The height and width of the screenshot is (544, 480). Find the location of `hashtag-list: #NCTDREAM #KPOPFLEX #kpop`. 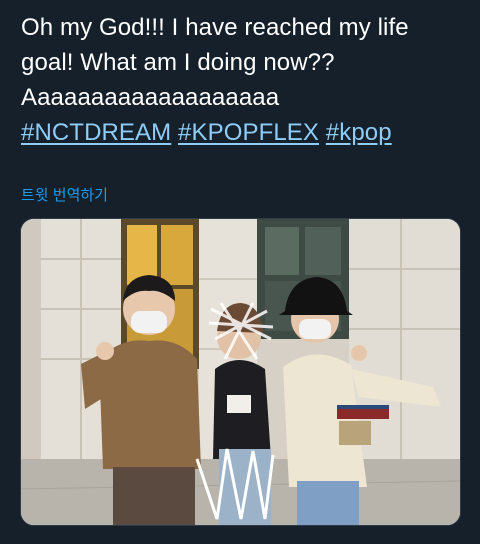

hashtag-list: #NCTDREAM #KPOPFLEX #kpop is located at coordinates (246, 132).